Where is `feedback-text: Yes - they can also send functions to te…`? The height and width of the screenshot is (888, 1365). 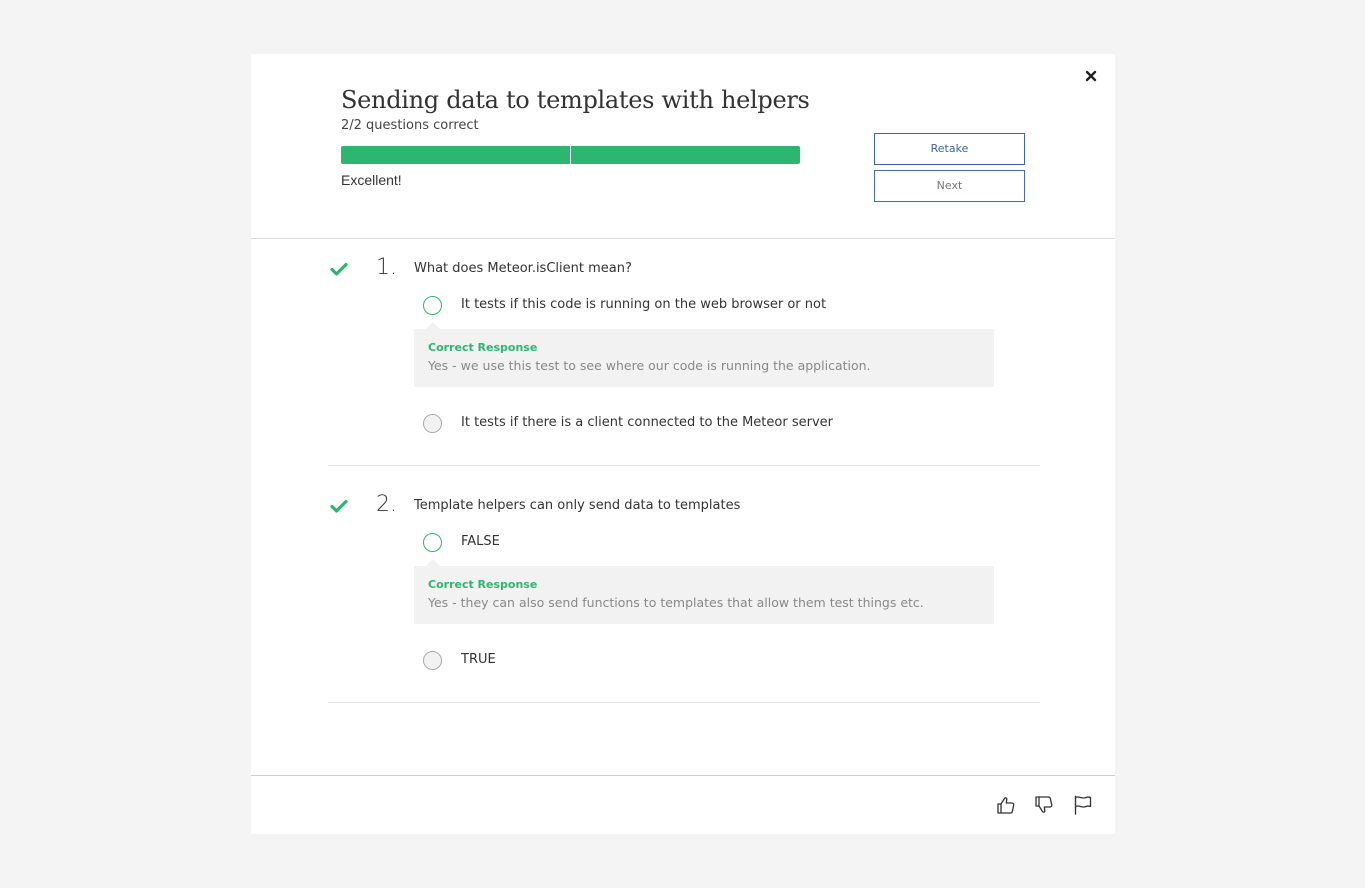
feedback-text: Yes - they can also send functions to te… is located at coordinates (676, 602).